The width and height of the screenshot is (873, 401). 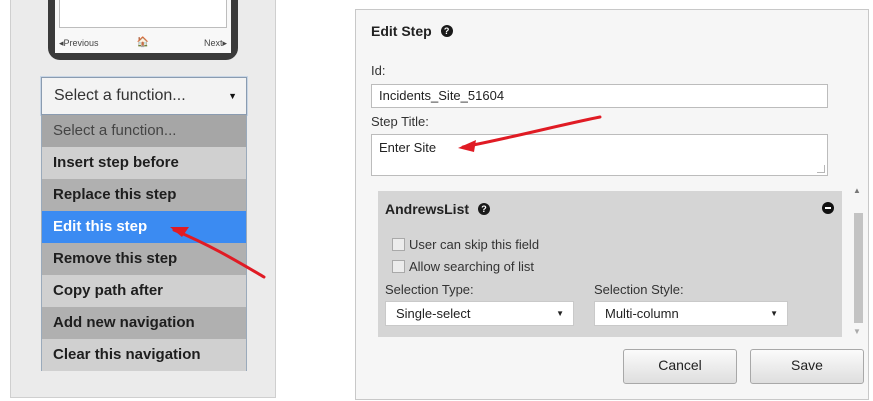 What do you see at coordinates (484, 209) in the screenshot?
I see `field-help-icon: ?` at bounding box center [484, 209].